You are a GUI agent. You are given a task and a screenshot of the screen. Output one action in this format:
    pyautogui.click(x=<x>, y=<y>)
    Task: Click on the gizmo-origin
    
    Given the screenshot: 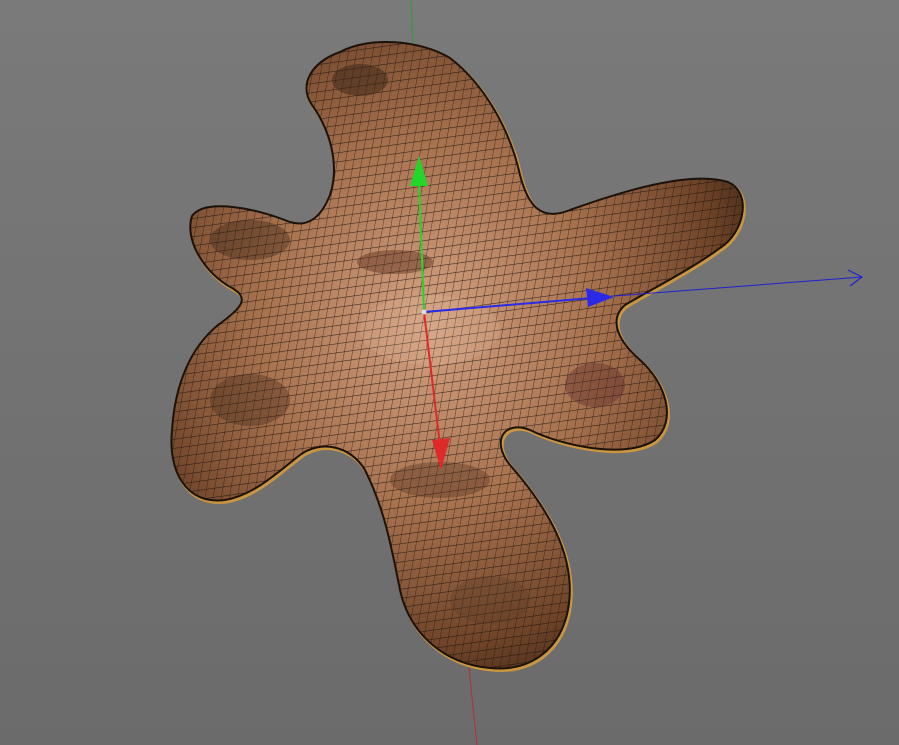 What is the action you would take?
    pyautogui.click(x=424, y=312)
    